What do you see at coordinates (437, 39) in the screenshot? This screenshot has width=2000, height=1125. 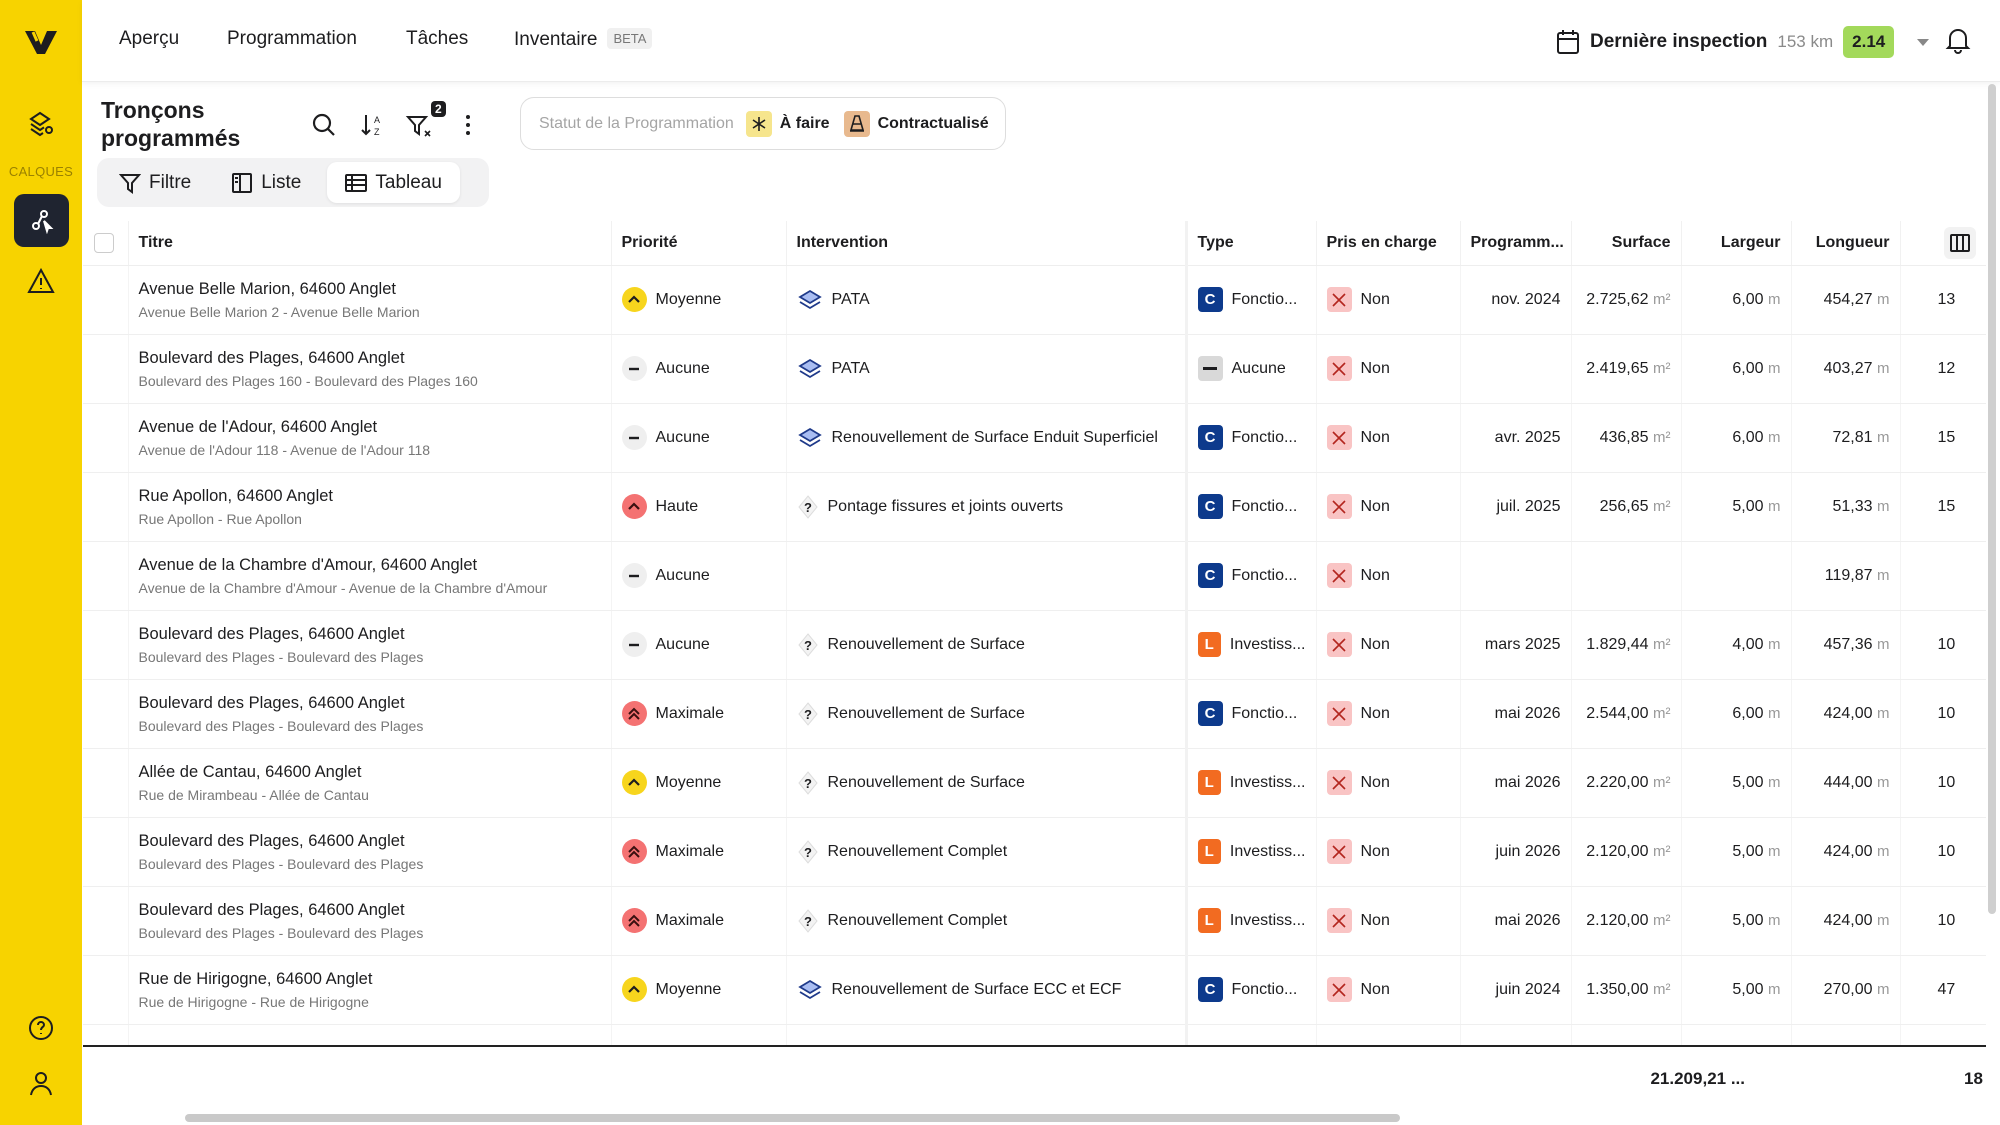 I see `nav-taches: Tâches` at bounding box center [437, 39].